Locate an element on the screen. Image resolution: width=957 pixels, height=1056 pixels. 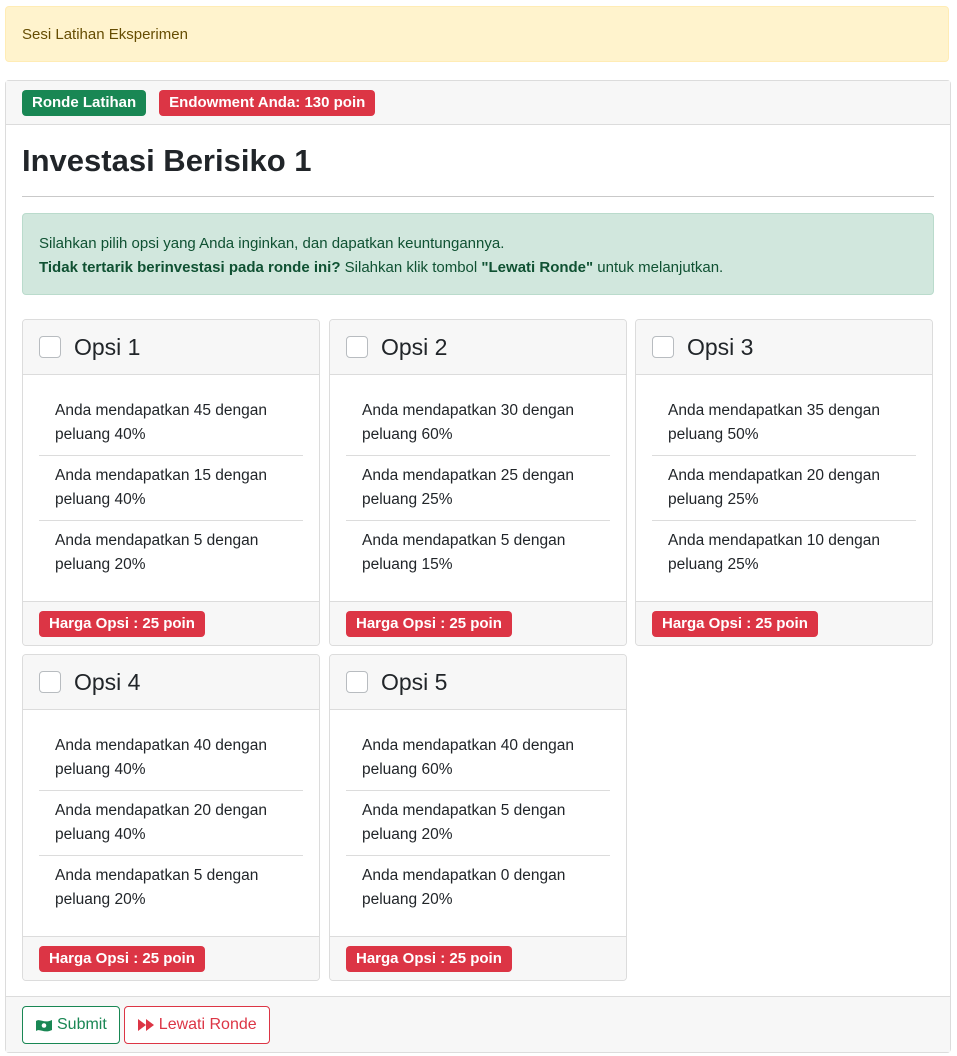
outcome-item: Anda mendapatkan 25 dengan peluang 25% is located at coordinates (478, 488).